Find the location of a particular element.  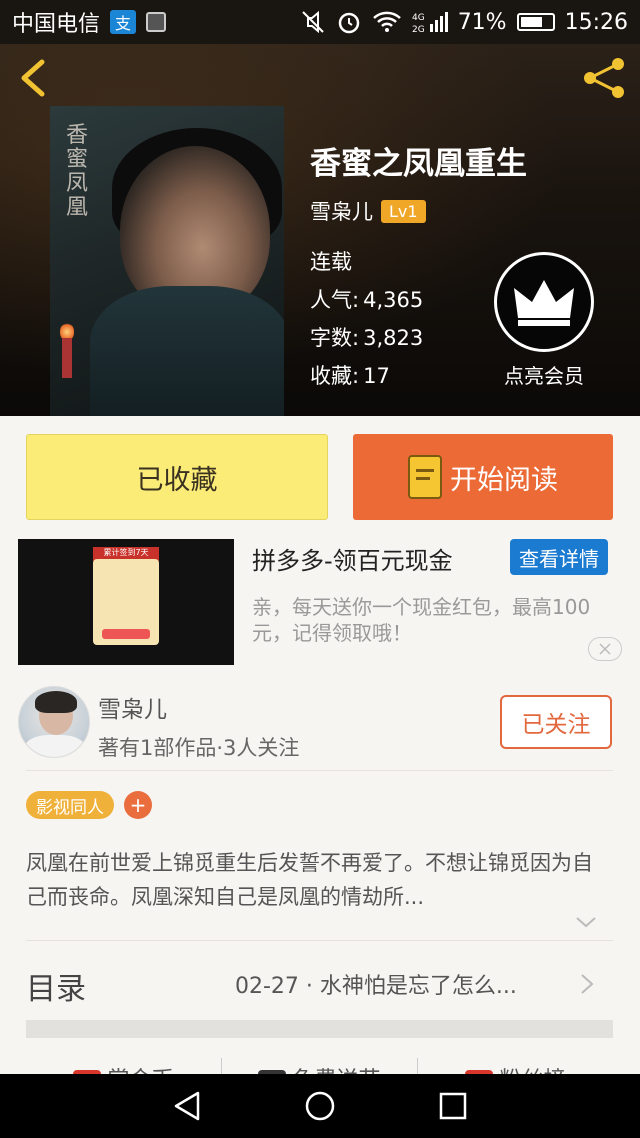

square-recents-icon is located at coordinates (453, 1106).